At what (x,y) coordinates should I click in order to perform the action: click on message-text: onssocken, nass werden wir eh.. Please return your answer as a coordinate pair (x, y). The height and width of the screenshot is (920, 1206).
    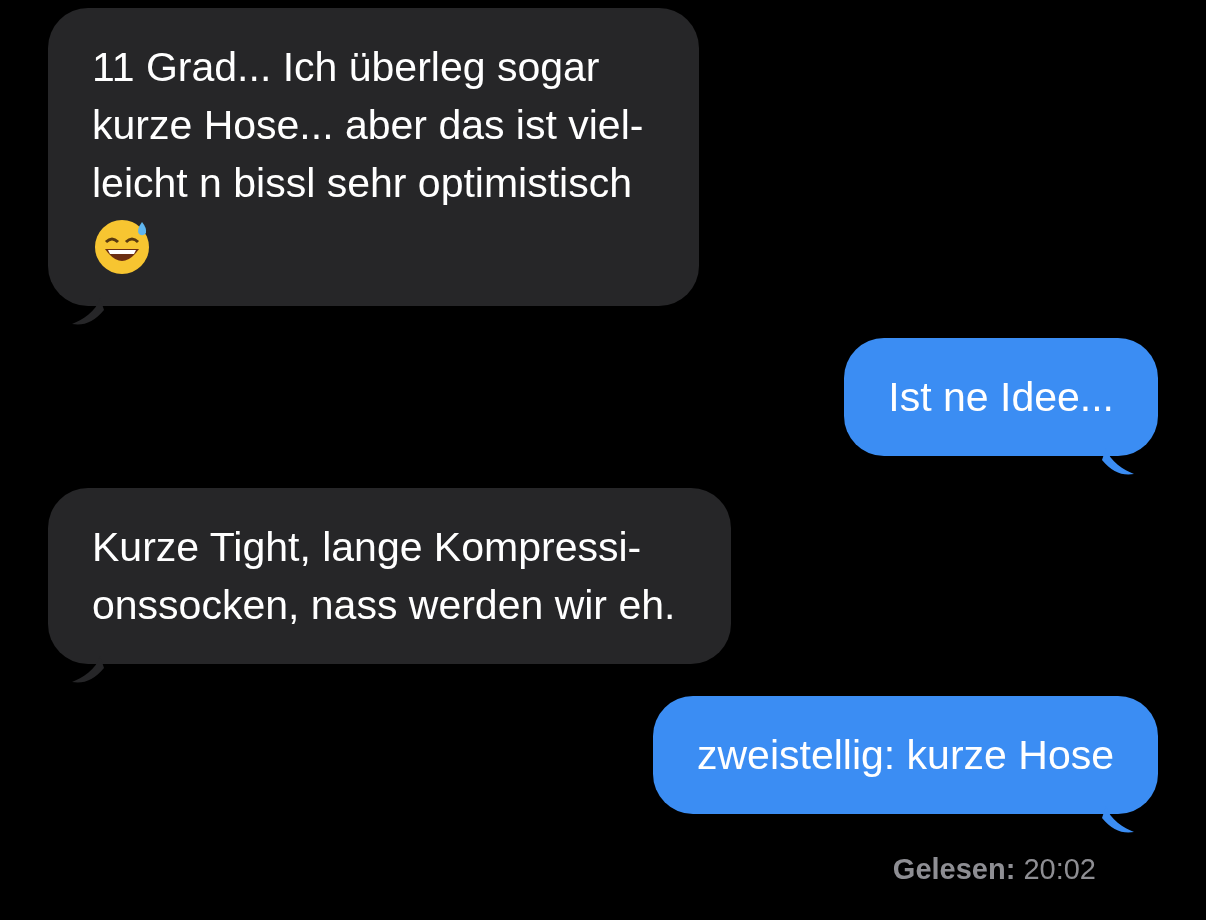
    Looking at the image, I should click on (384, 605).